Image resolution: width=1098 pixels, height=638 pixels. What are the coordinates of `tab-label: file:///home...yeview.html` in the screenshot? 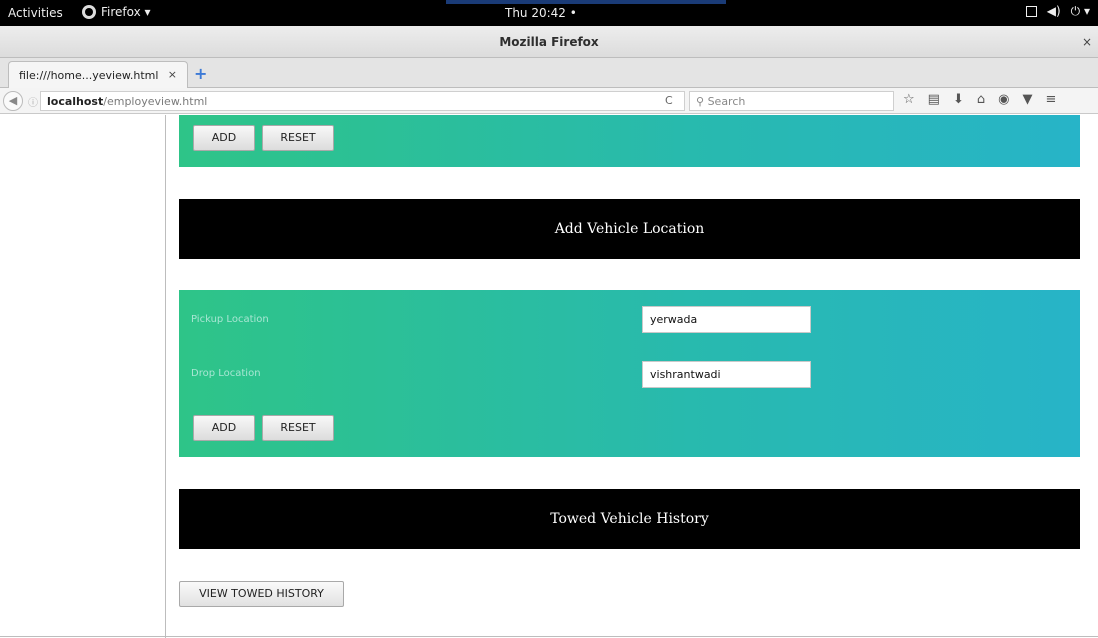 It's located at (89, 75).